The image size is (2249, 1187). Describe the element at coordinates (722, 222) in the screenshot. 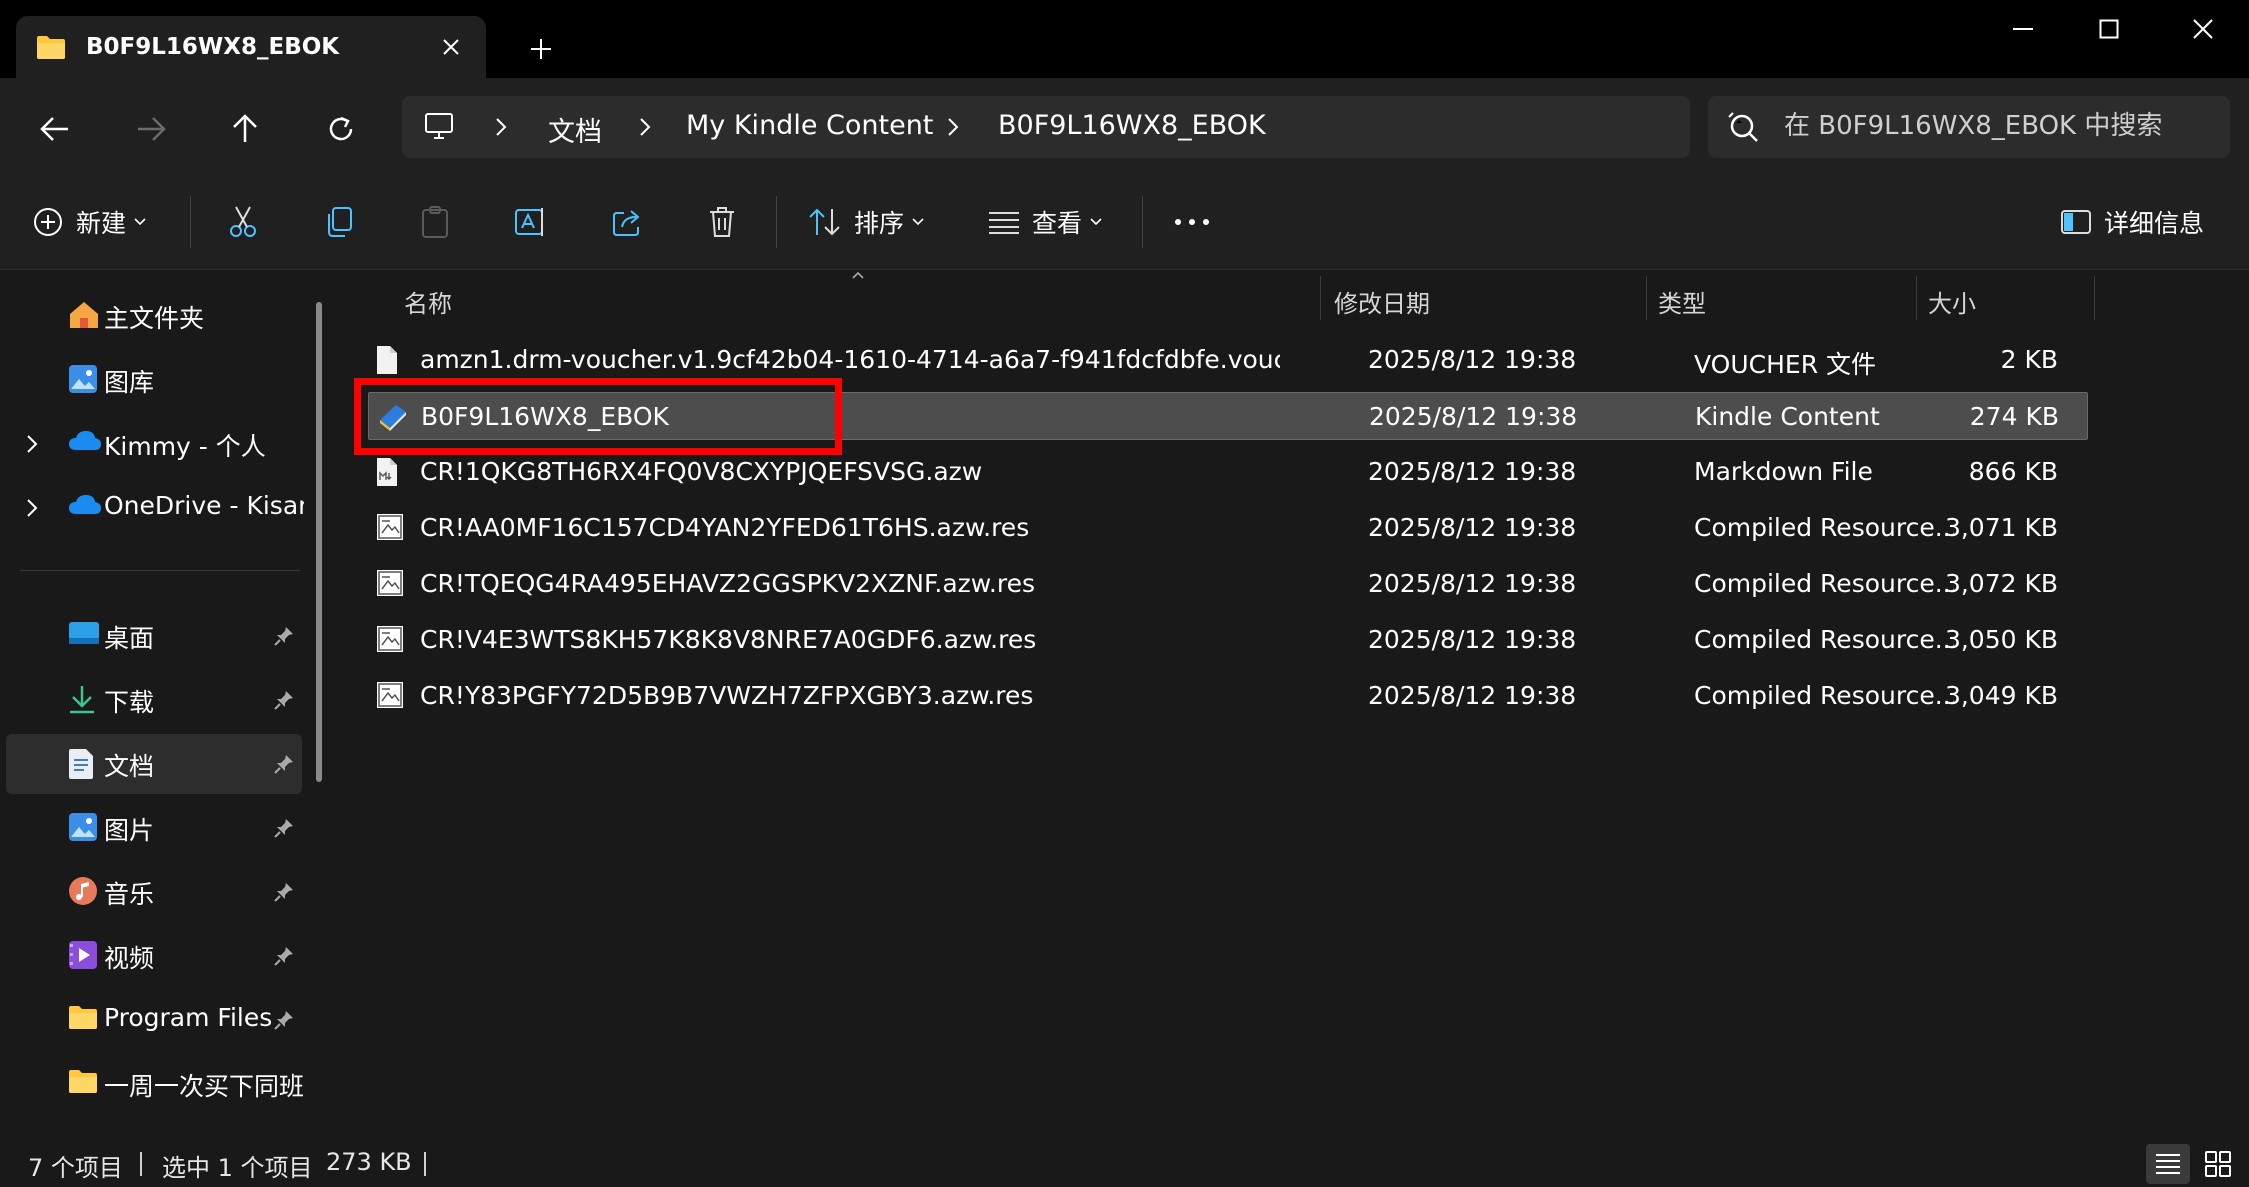

I see `delete-button` at that location.